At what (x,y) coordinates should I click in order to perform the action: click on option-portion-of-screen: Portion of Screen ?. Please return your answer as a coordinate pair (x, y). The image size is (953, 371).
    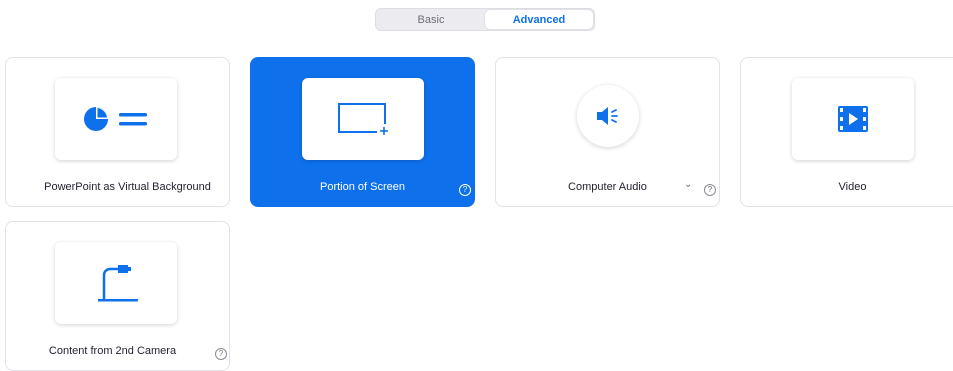
    Looking at the image, I should click on (362, 132).